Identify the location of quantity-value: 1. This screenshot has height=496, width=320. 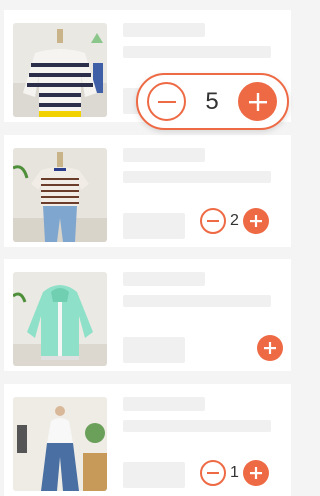
(234, 472).